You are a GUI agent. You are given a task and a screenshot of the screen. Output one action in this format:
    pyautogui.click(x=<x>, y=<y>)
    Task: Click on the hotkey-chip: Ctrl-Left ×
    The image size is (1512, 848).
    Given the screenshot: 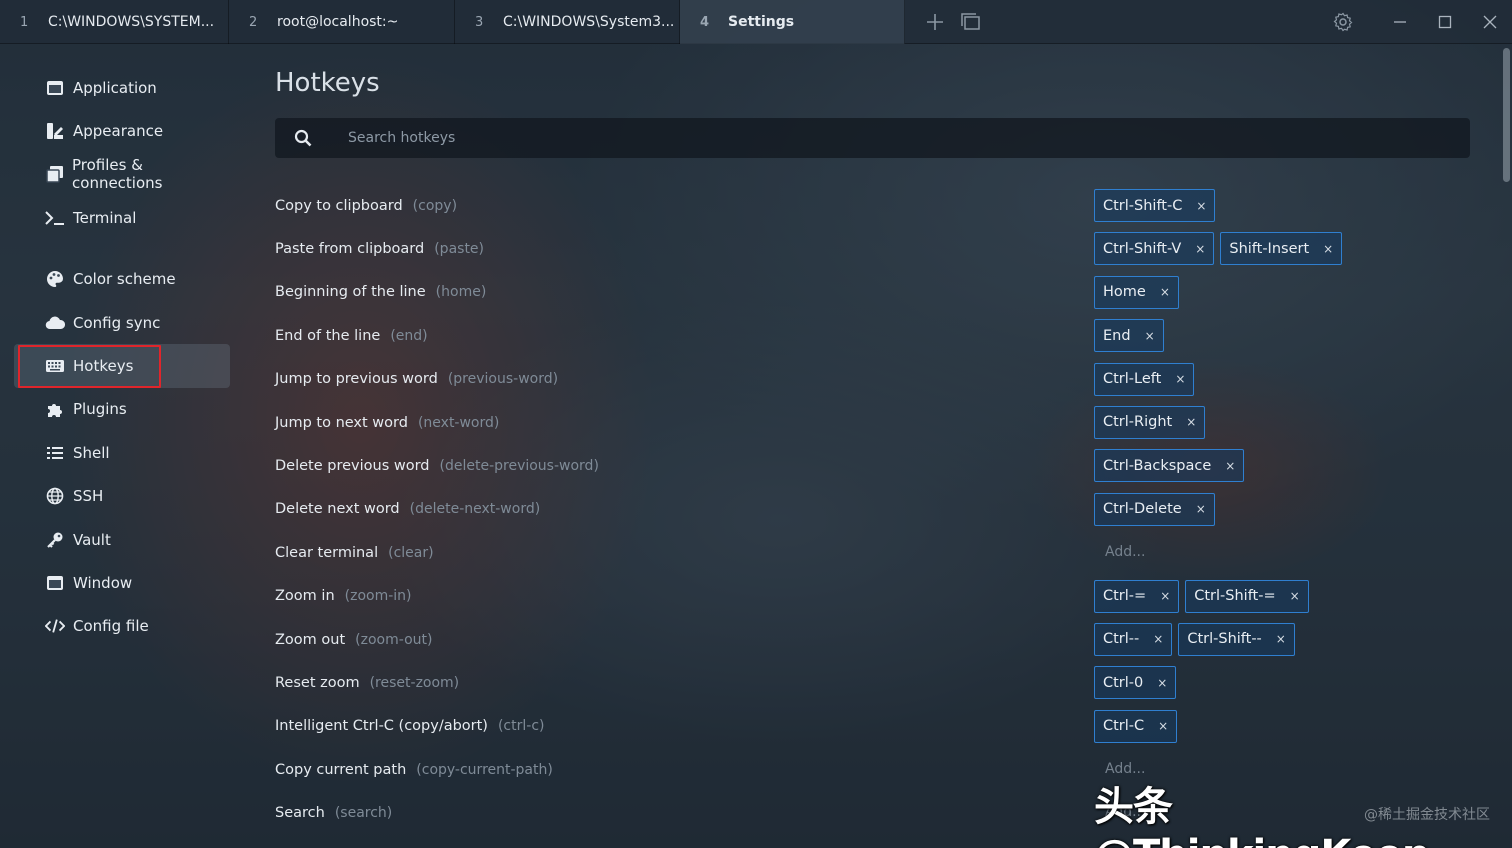 What is the action you would take?
    pyautogui.click(x=1144, y=379)
    